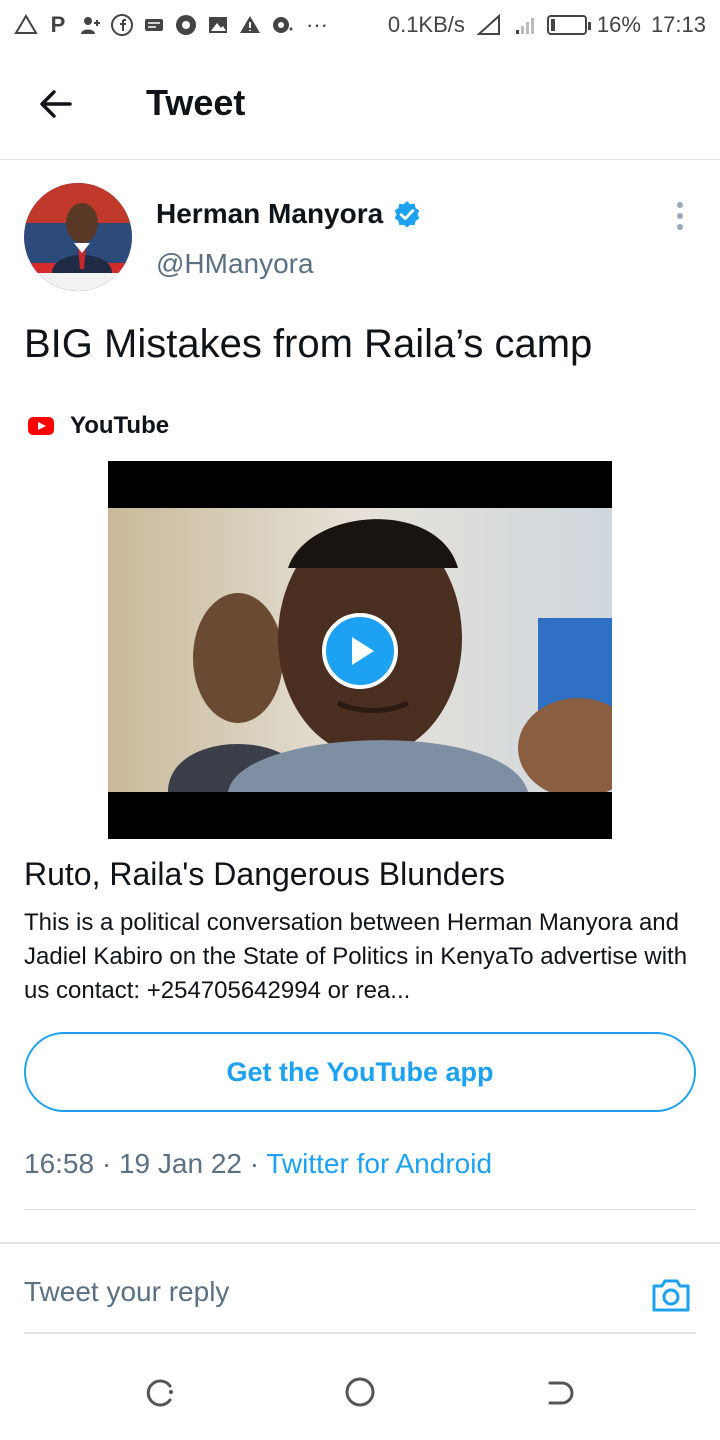 Image resolution: width=720 pixels, height=1440 pixels. I want to click on overflow-indicator: ···, so click(317, 24).